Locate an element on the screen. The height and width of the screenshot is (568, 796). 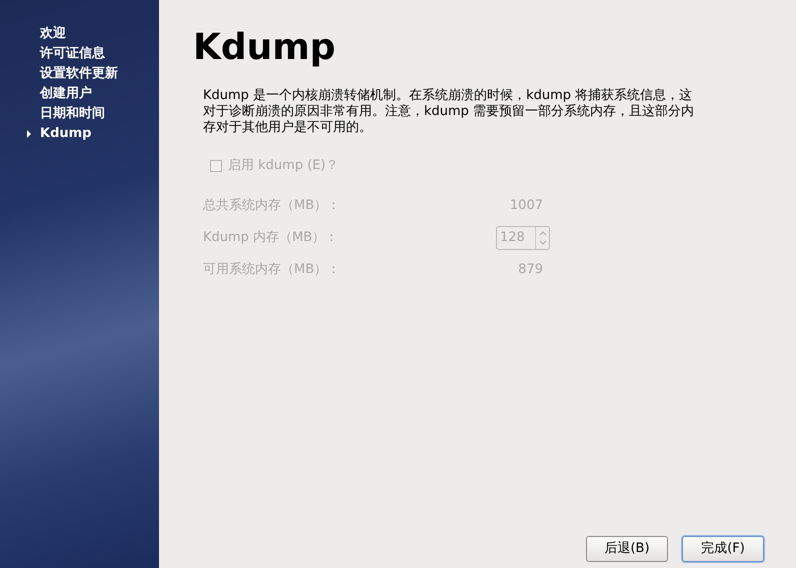
description-text: Kdump 是一个内核崩溃转储机制。在系统崩溃的时候，kdump 将捕获系统信息，这对于诊断崩溃的原因非常有用。注意，kdump 需要预留一部分系统内存，且这部分内存对于其他用户是不可用的。 is located at coordinates (449, 112).